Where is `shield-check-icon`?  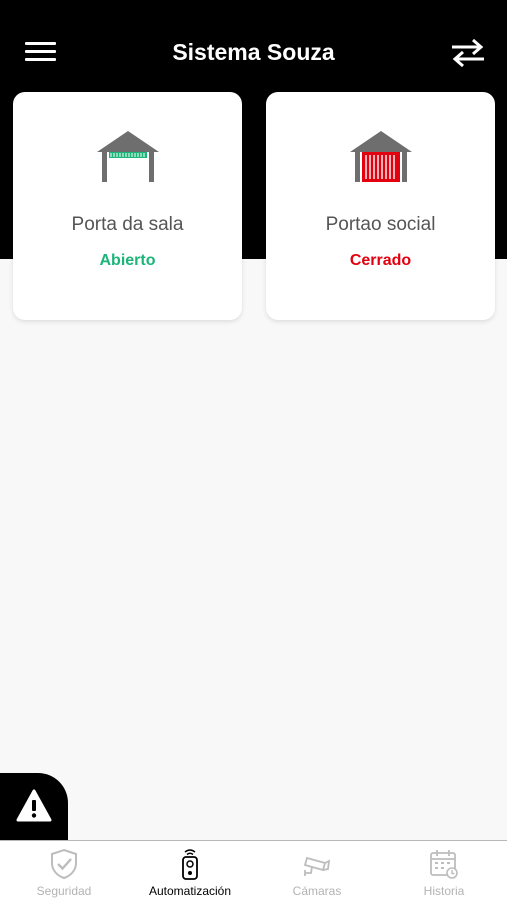
shield-check-icon is located at coordinates (64, 864).